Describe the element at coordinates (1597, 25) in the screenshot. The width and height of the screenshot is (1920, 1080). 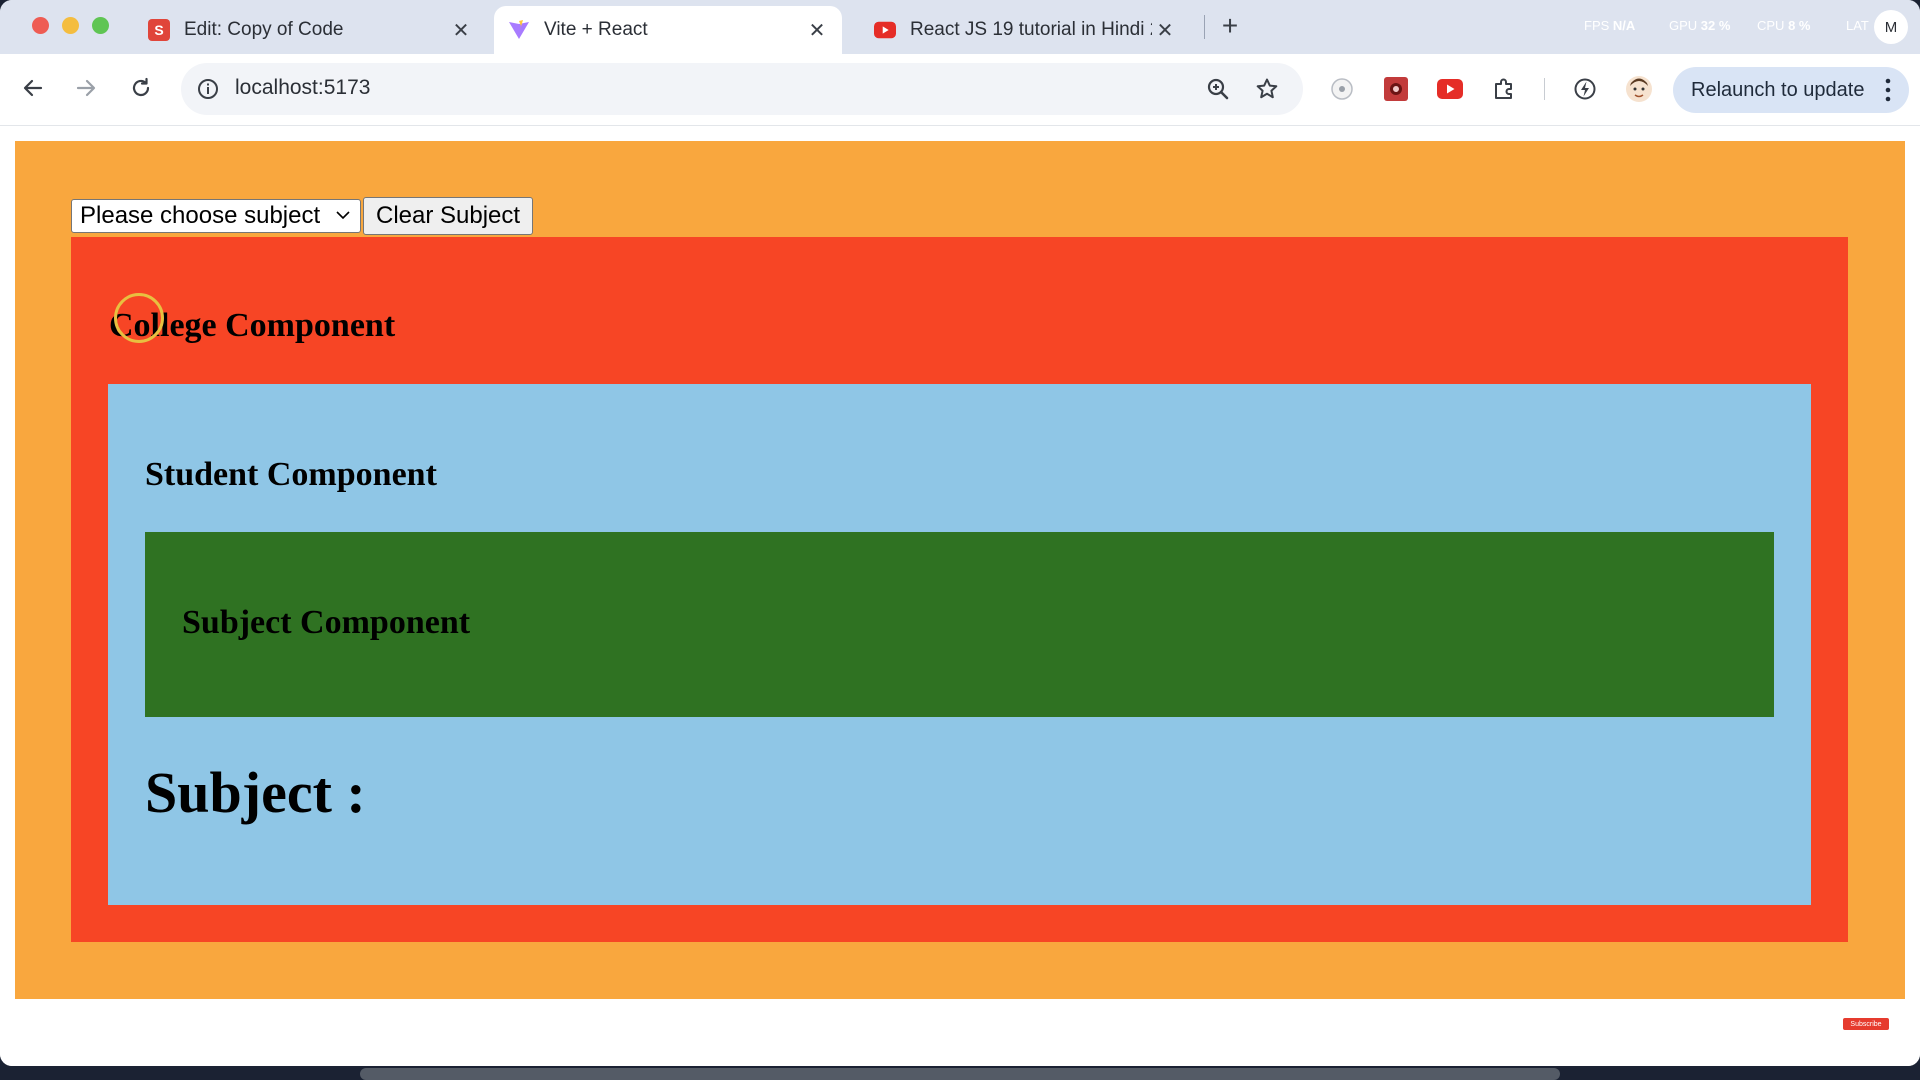
I see `fps-label: FPS` at that location.